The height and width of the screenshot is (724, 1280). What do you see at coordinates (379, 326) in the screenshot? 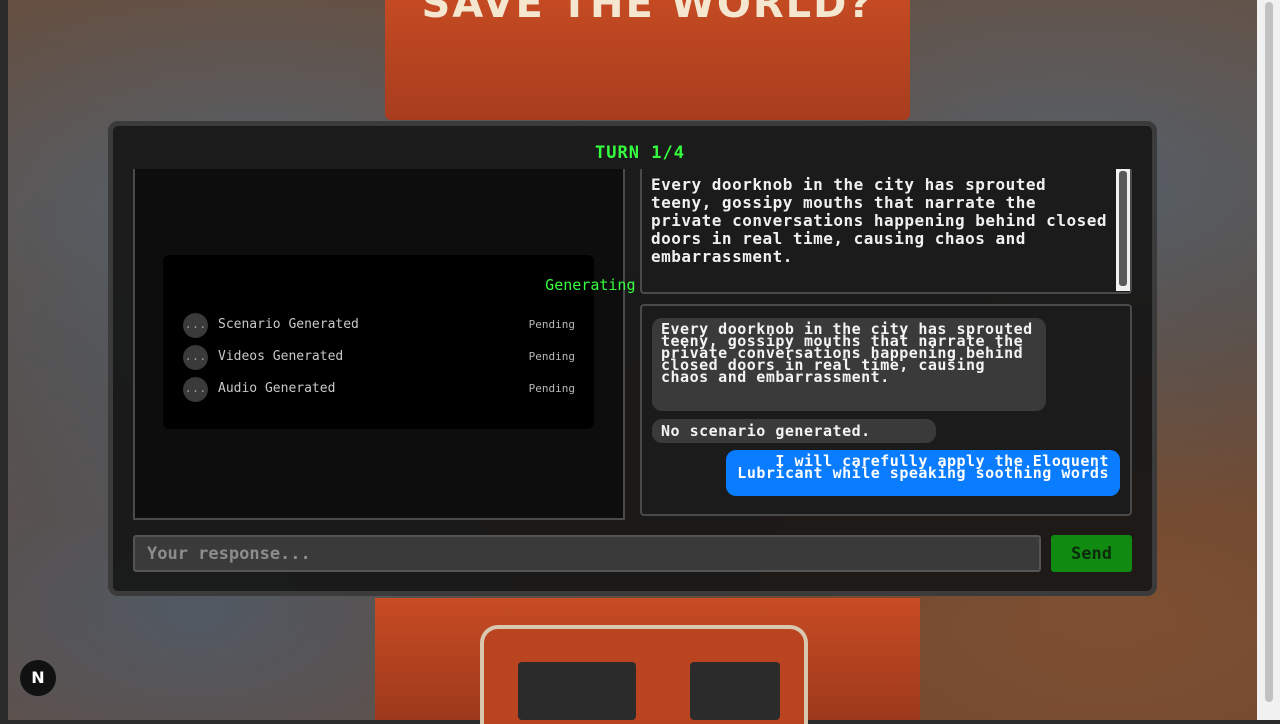
I see `generation-item: ... Scenario Generated Pending` at bounding box center [379, 326].